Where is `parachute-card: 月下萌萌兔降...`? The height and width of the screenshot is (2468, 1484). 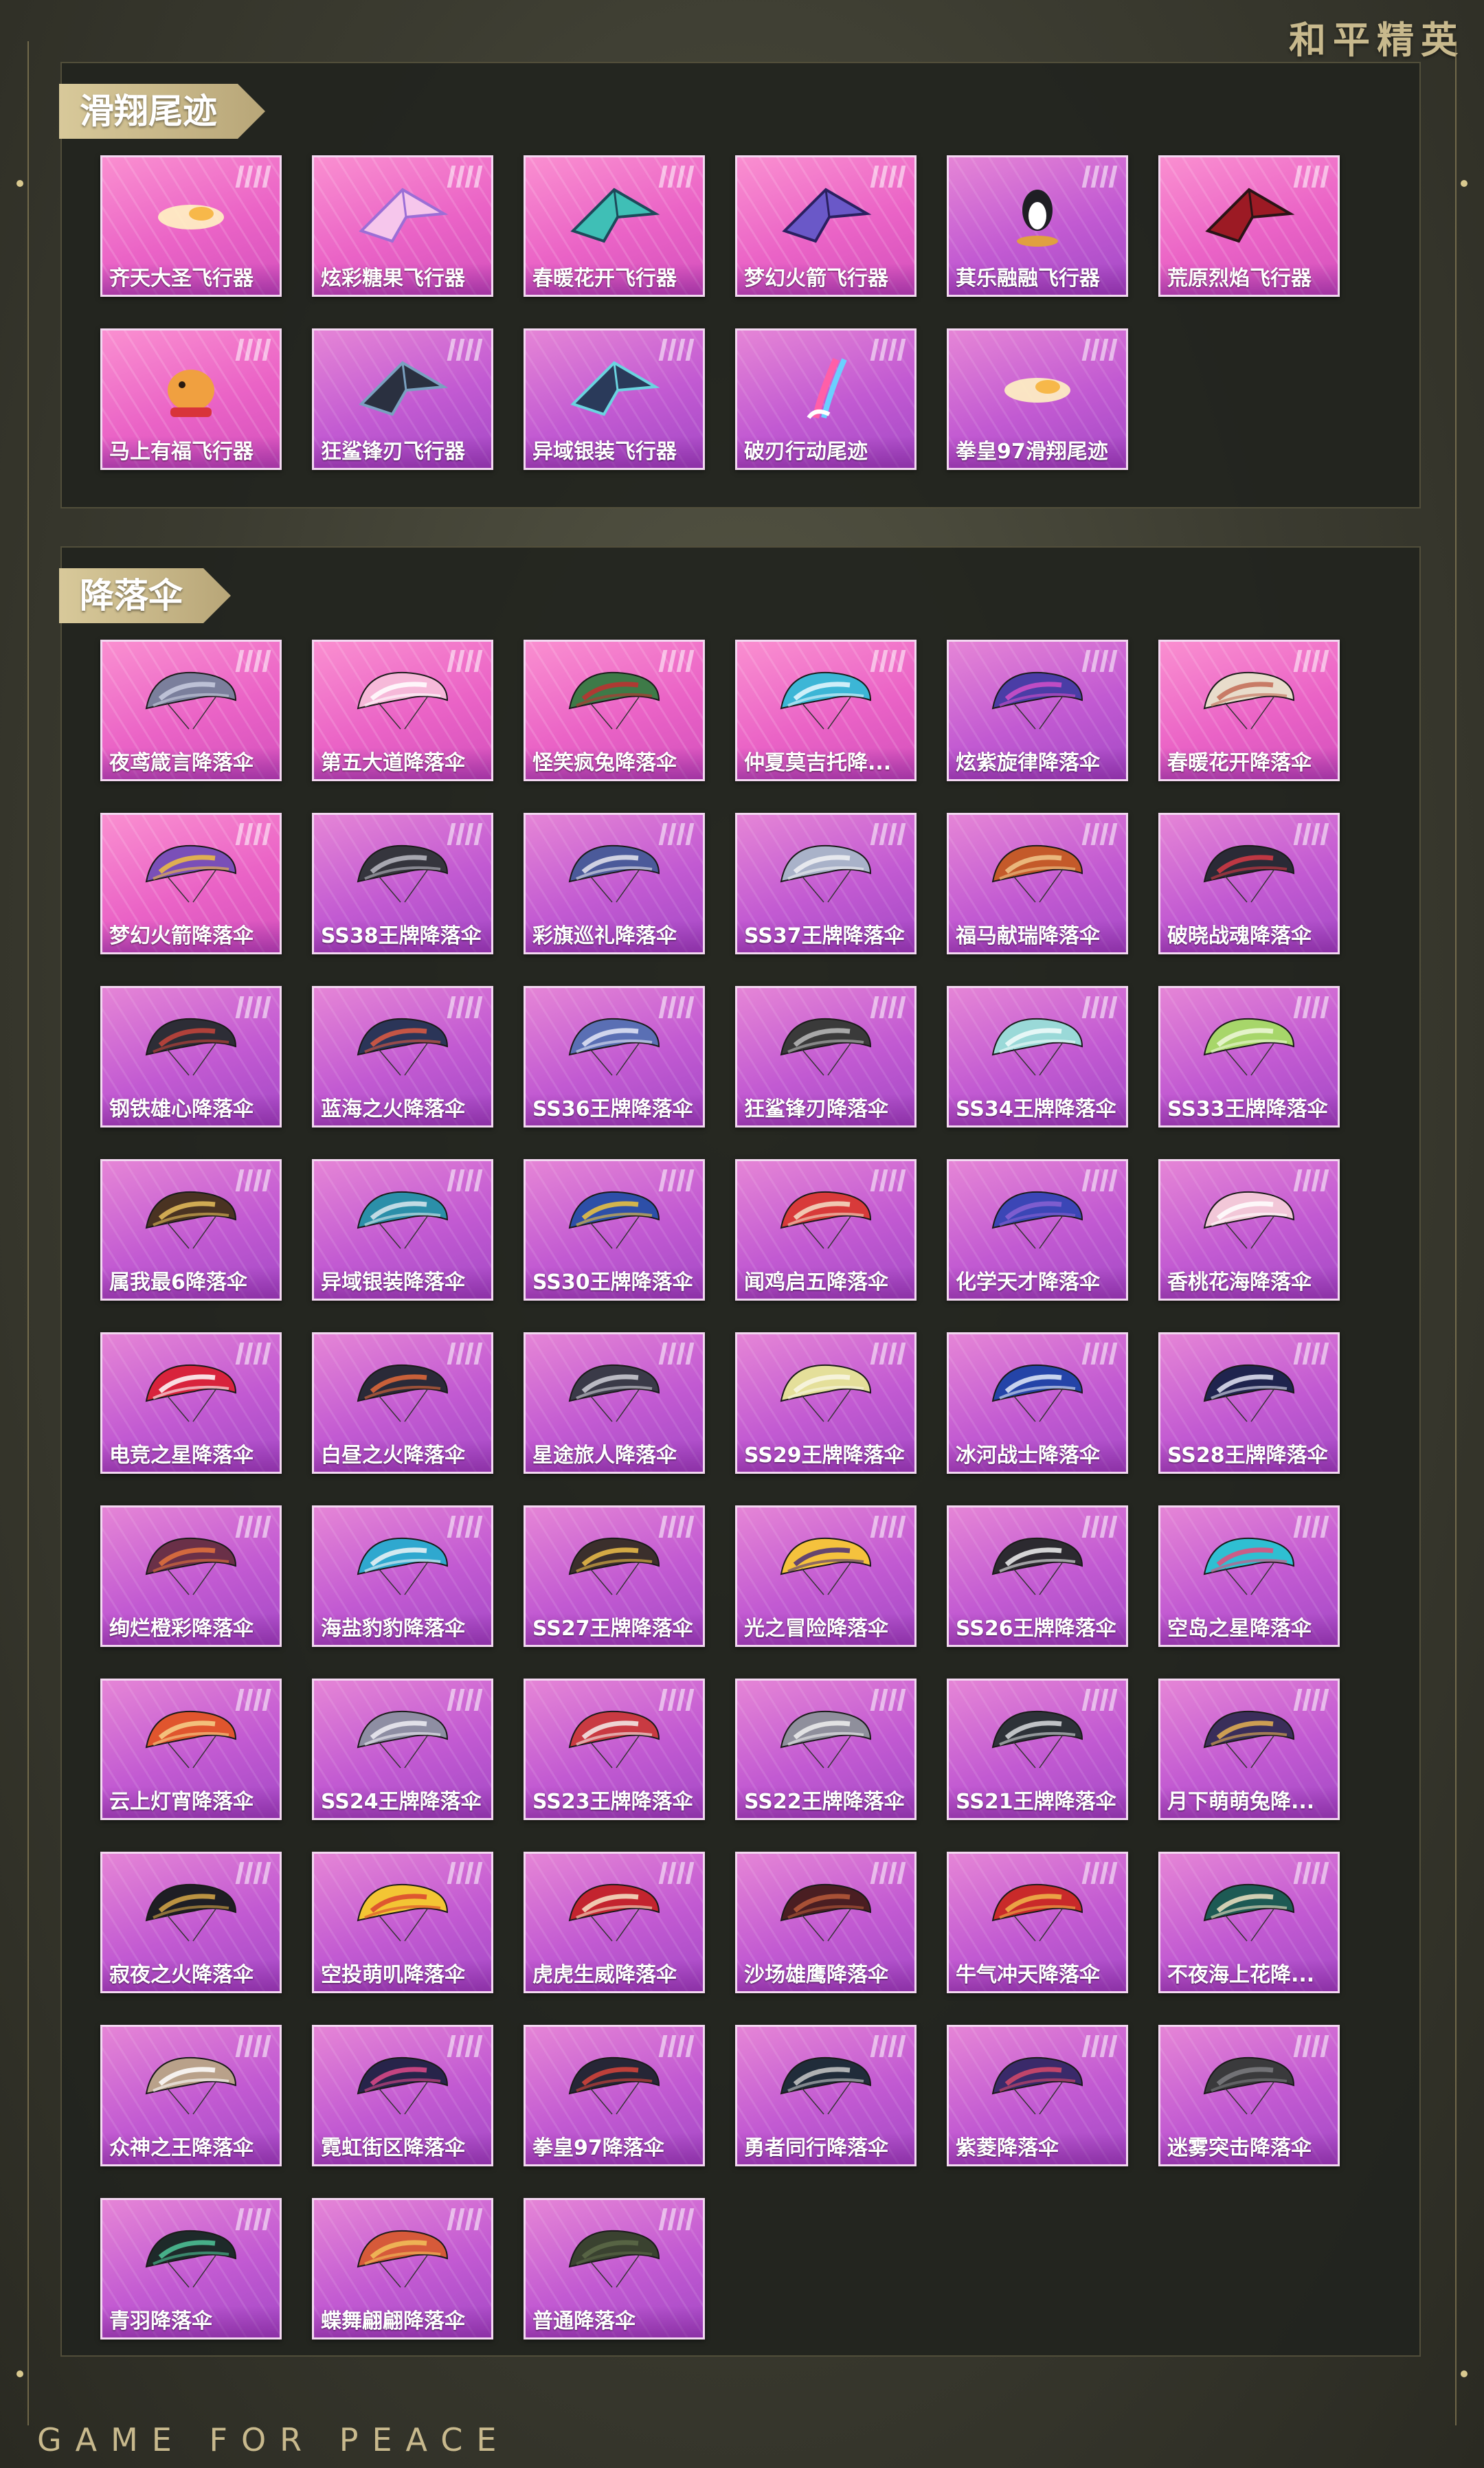 parachute-card: 月下萌萌兔降... is located at coordinates (1249, 1749).